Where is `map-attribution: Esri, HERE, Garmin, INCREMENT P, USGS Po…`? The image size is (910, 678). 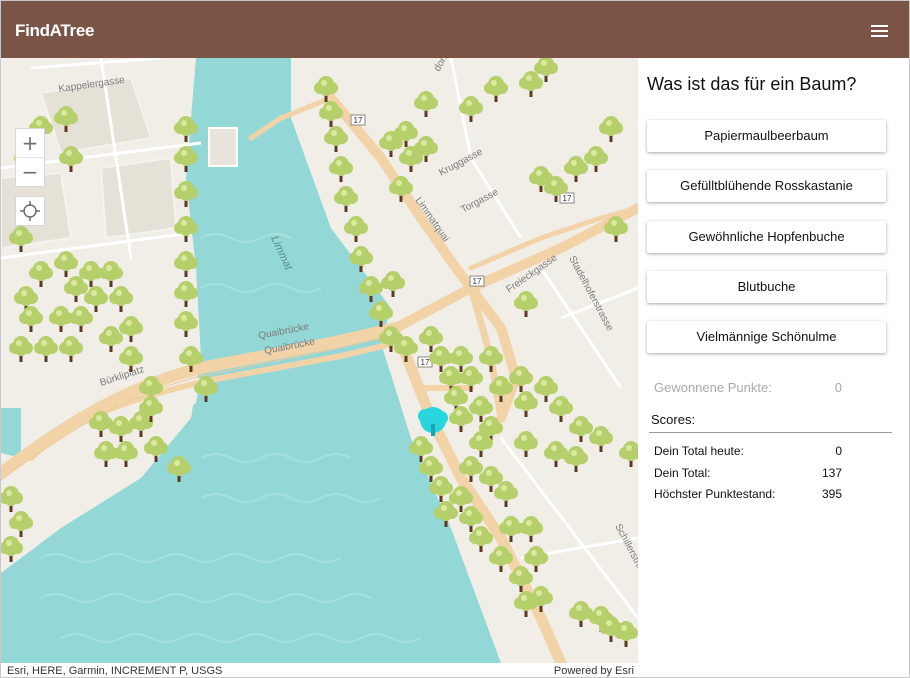 map-attribution: Esri, HERE, Garmin, INCREMENT P, USGS Po… is located at coordinates (319, 670).